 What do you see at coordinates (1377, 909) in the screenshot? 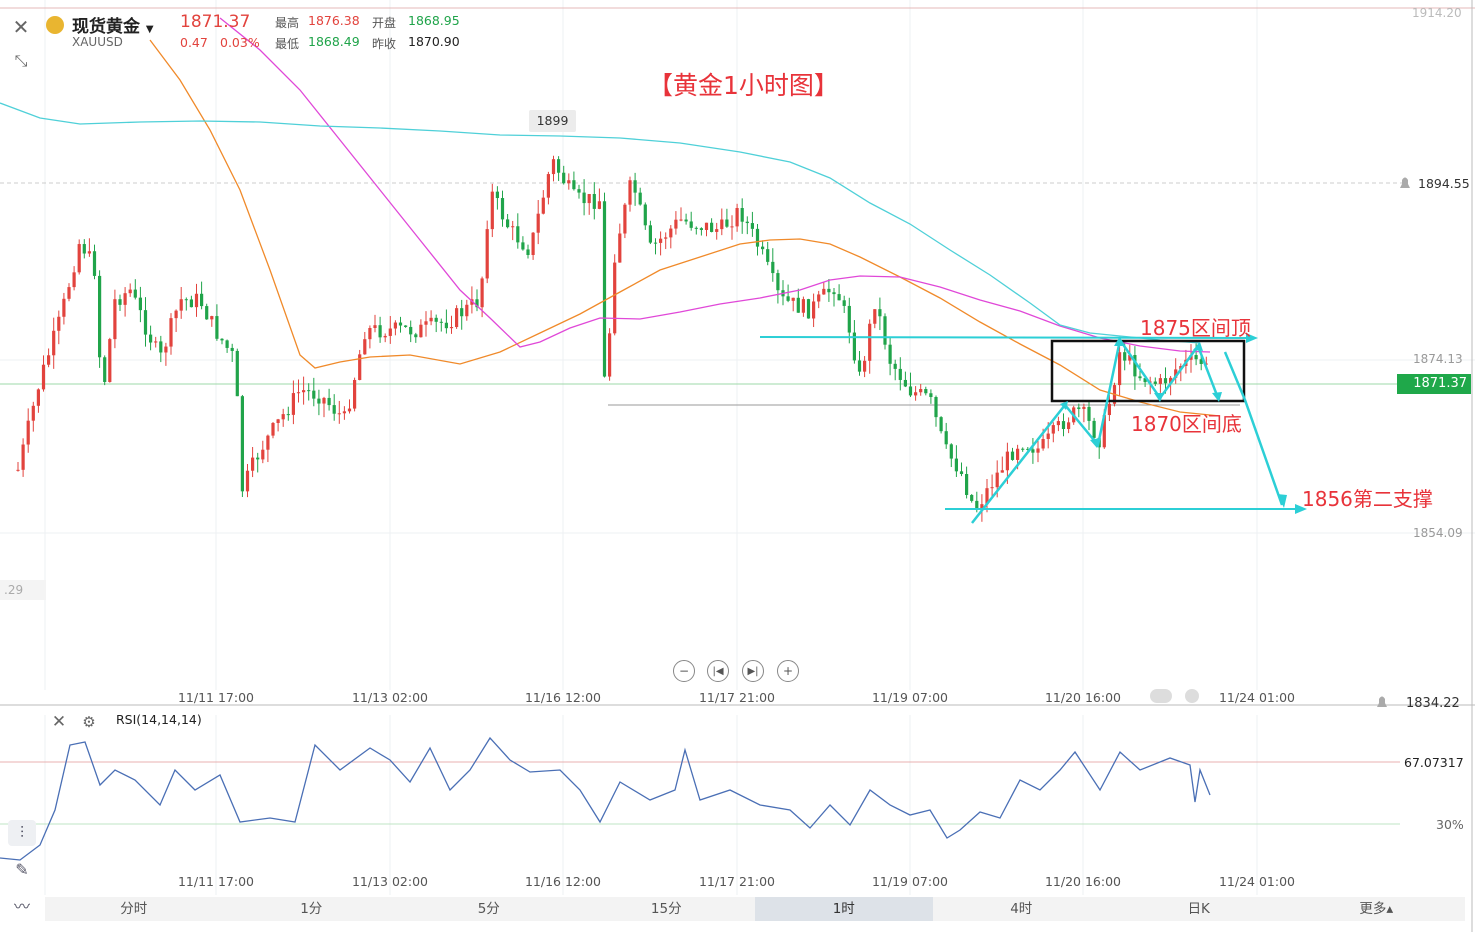
I see `tab-more: 更多▴` at bounding box center [1377, 909].